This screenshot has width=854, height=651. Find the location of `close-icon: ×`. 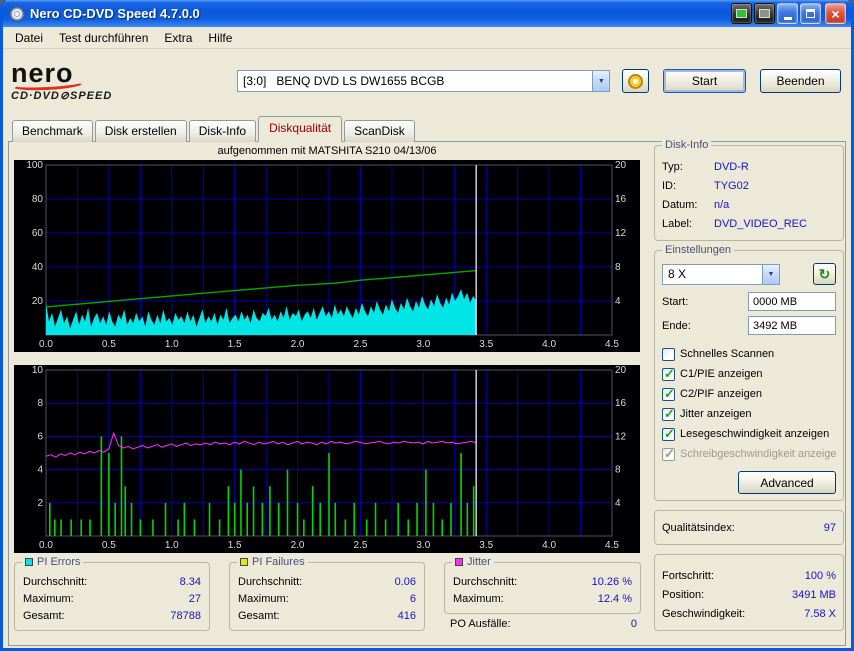

close-icon: × is located at coordinates (835, 13).